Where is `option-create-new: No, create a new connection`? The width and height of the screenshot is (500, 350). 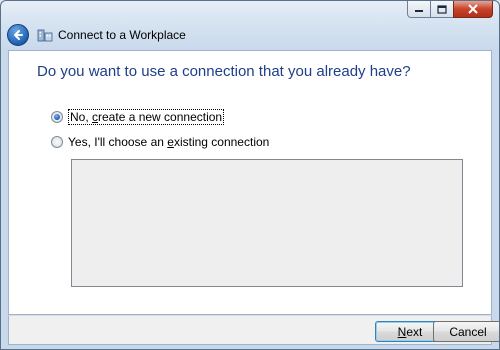
option-create-new: No, create a new connection is located at coordinates (138, 117).